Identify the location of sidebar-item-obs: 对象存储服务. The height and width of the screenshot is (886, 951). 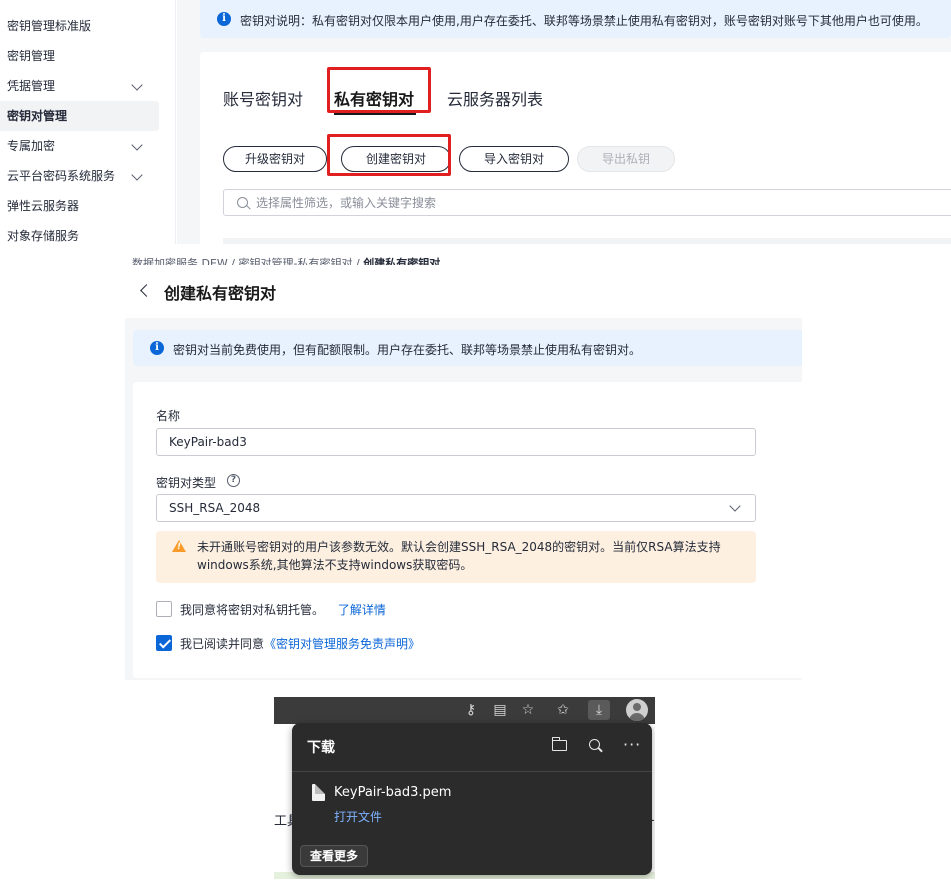
(79, 232).